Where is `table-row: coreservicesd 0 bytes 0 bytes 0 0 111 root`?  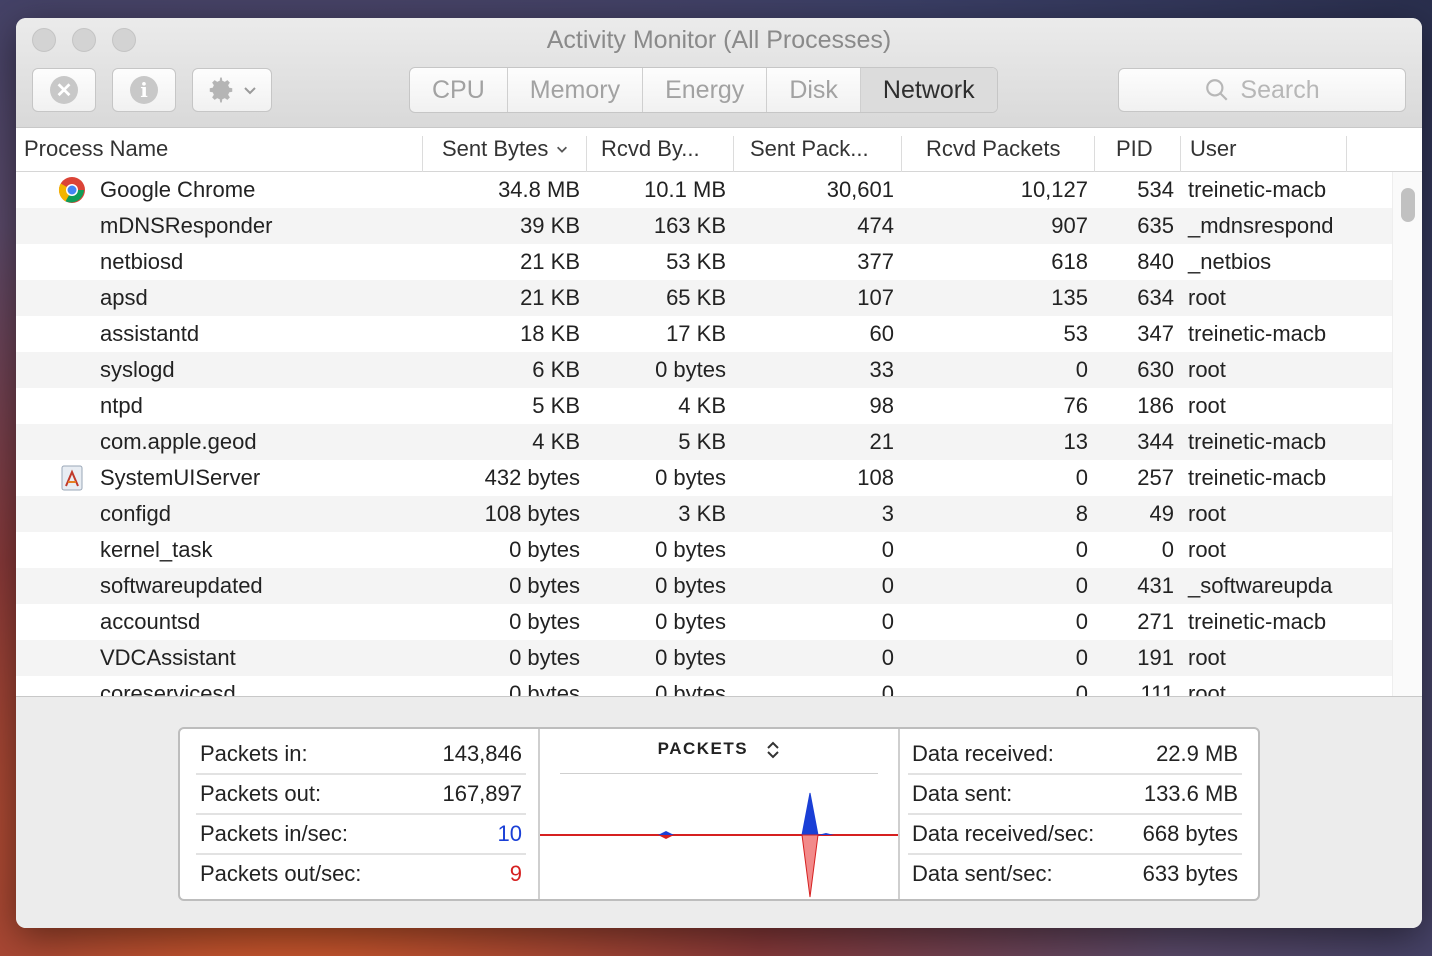 table-row: coreservicesd 0 bytes 0 bytes 0 0 111 root is located at coordinates (704, 686).